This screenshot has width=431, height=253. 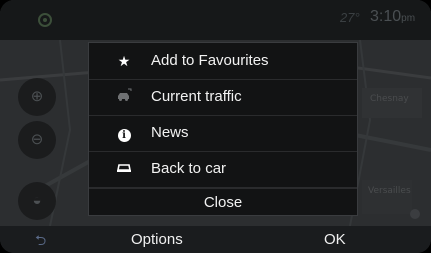 What do you see at coordinates (408, 18) in the screenshot?
I see `clock-suffix: pm` at bounding box center [408, 18].